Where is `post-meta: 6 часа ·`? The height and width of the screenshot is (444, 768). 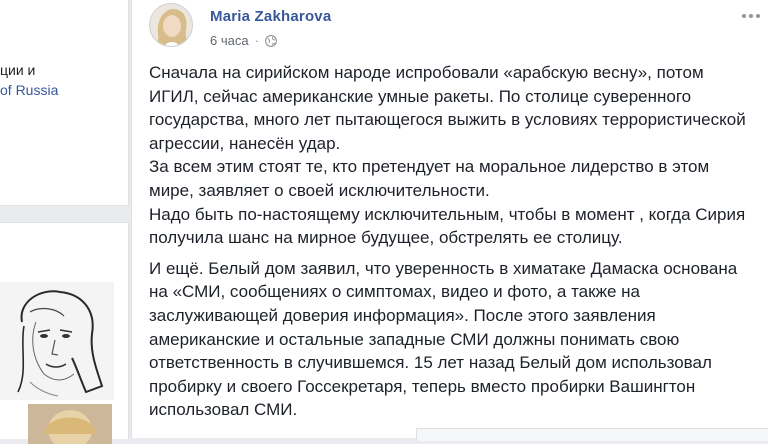 post-meta: 6 часа · is located at coordinates (243, 40).